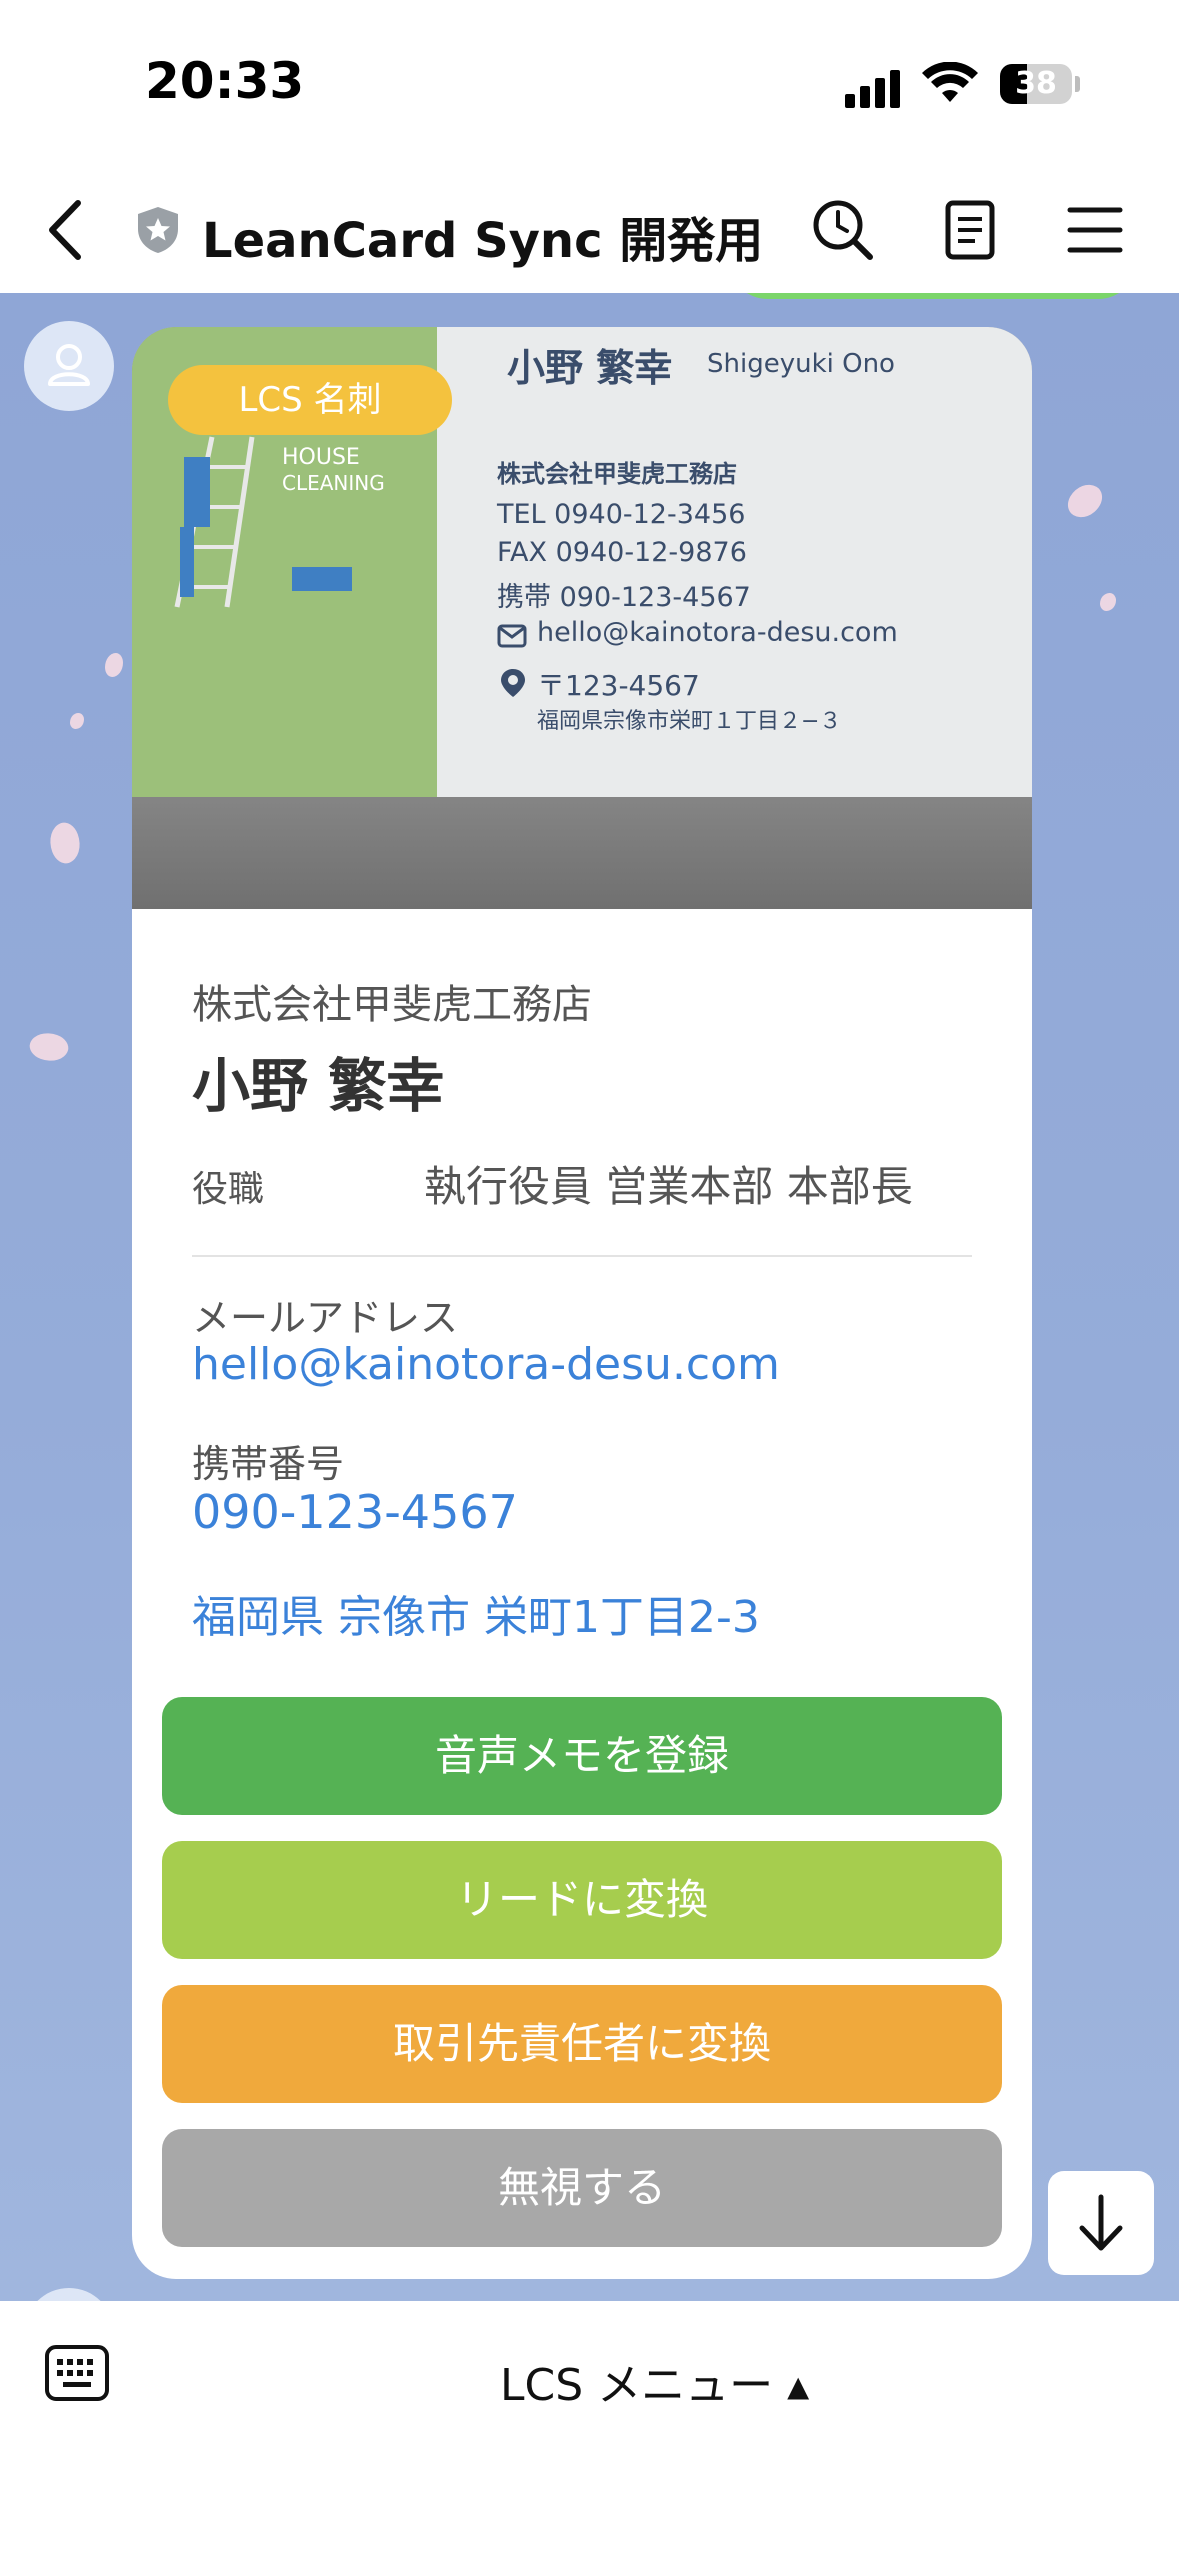 Image resolution: width=1179 pixels, height=2556 pixels. Describe the element at coordinates (158, 230) in the screenshot. I see `shield-icon` at that location.